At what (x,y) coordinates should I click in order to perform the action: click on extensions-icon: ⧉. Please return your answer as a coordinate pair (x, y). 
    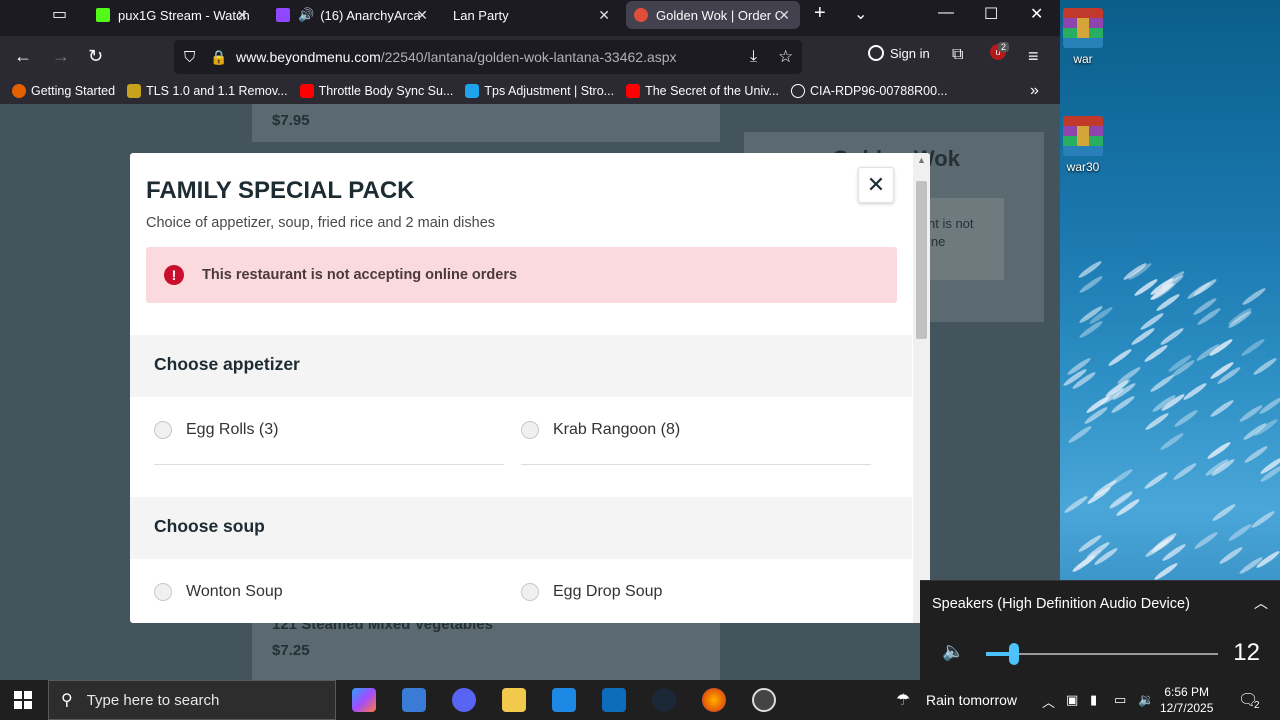
    Looking at the image, I should click on (957, 55).